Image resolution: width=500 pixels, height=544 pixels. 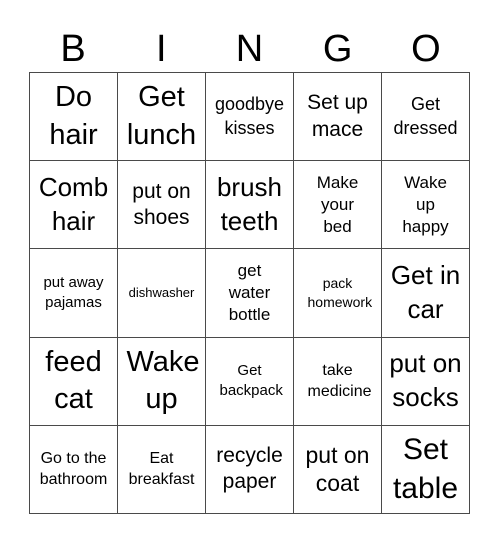 I want to click on bingo-cell: brush teeth, so click(x=250, y=205).